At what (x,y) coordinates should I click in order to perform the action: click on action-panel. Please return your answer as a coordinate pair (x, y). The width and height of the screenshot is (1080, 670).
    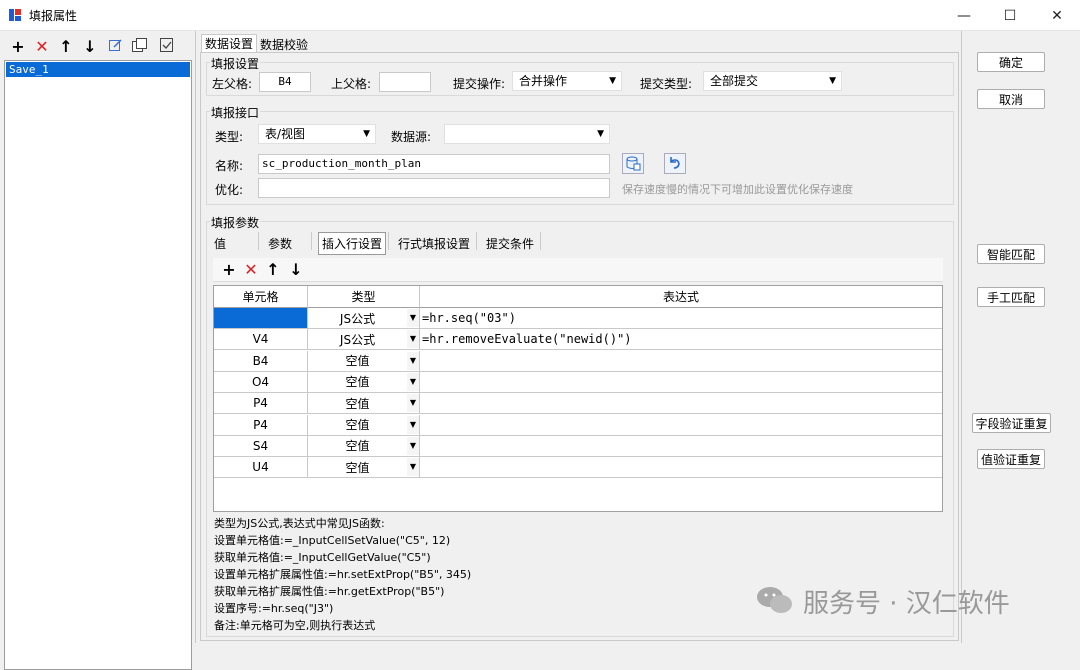
    Looking at the image, I should click on (1020, 337).